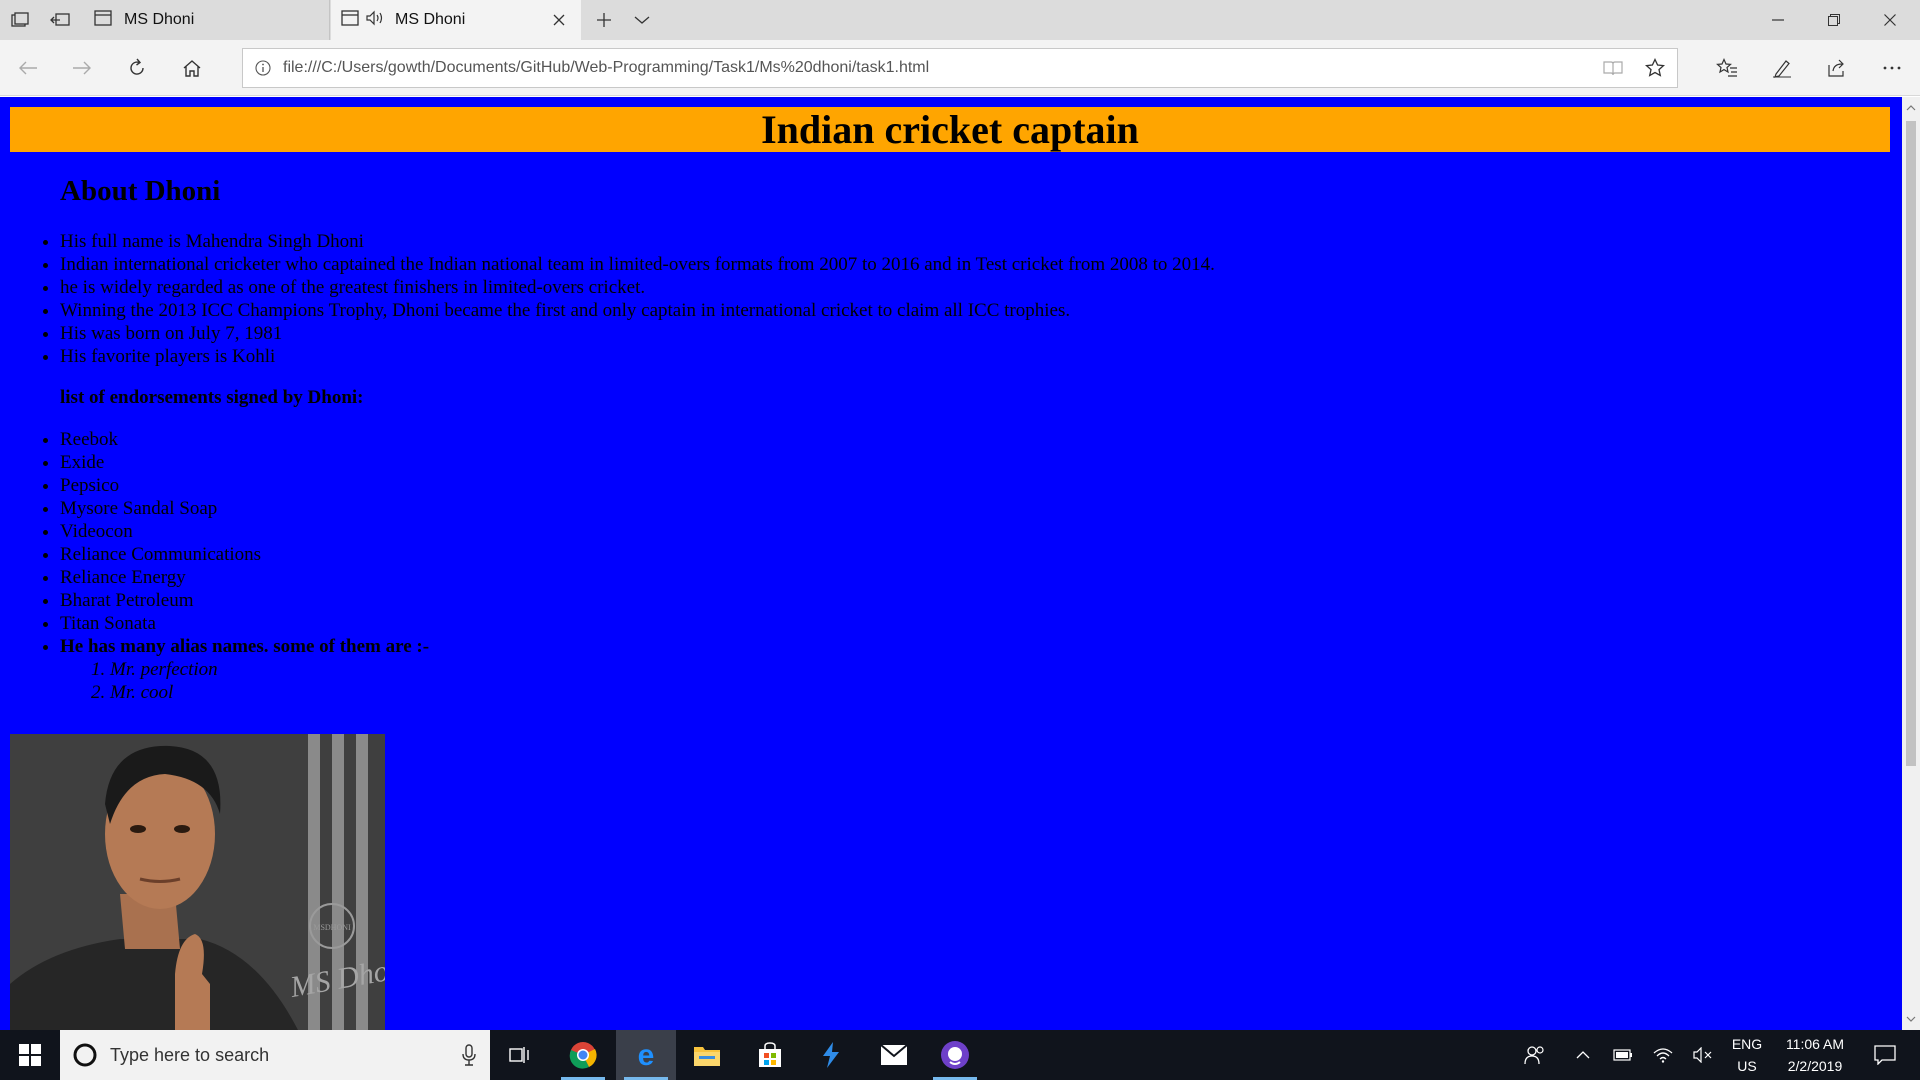 Image resolution: width=1920 pixels, height=1080 pixels. Describe the element at coordinates (332, 927) in the screenshot. I see `photo-watermark-seal: MSDHONI` at that location.